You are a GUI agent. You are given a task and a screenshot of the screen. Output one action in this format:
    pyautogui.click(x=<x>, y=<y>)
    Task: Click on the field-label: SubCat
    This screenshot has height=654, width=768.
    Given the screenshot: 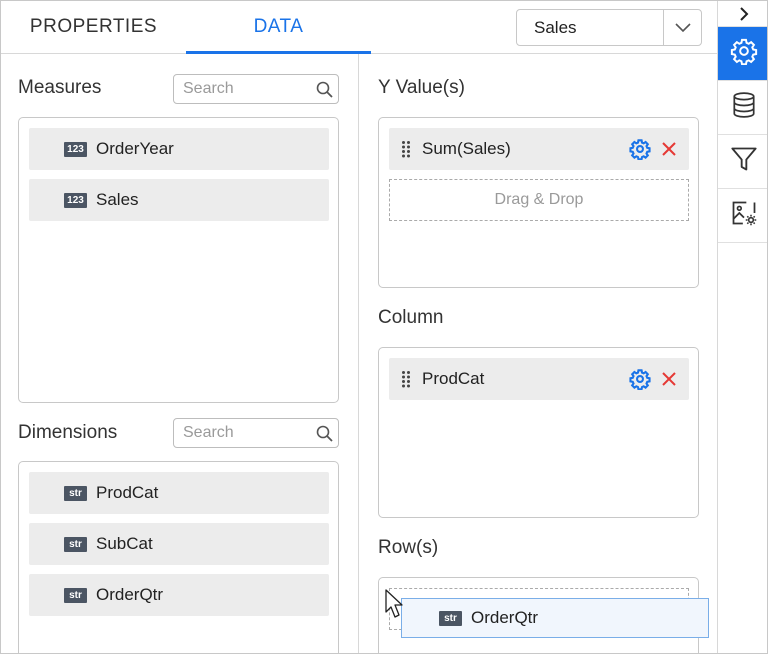 What is the action you would take?
    pyautogui.click(x=124, y=543)
    